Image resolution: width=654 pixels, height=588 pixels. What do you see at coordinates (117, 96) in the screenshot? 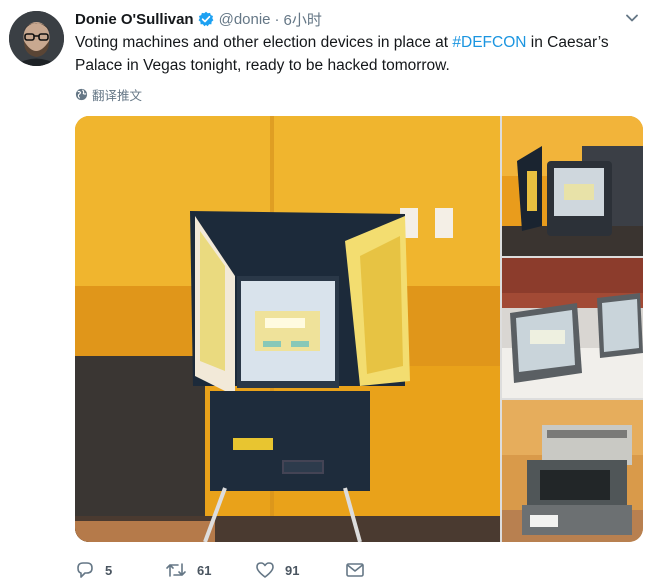
I see `translate-label: 翻译推文` at bounding box center [117, 96].